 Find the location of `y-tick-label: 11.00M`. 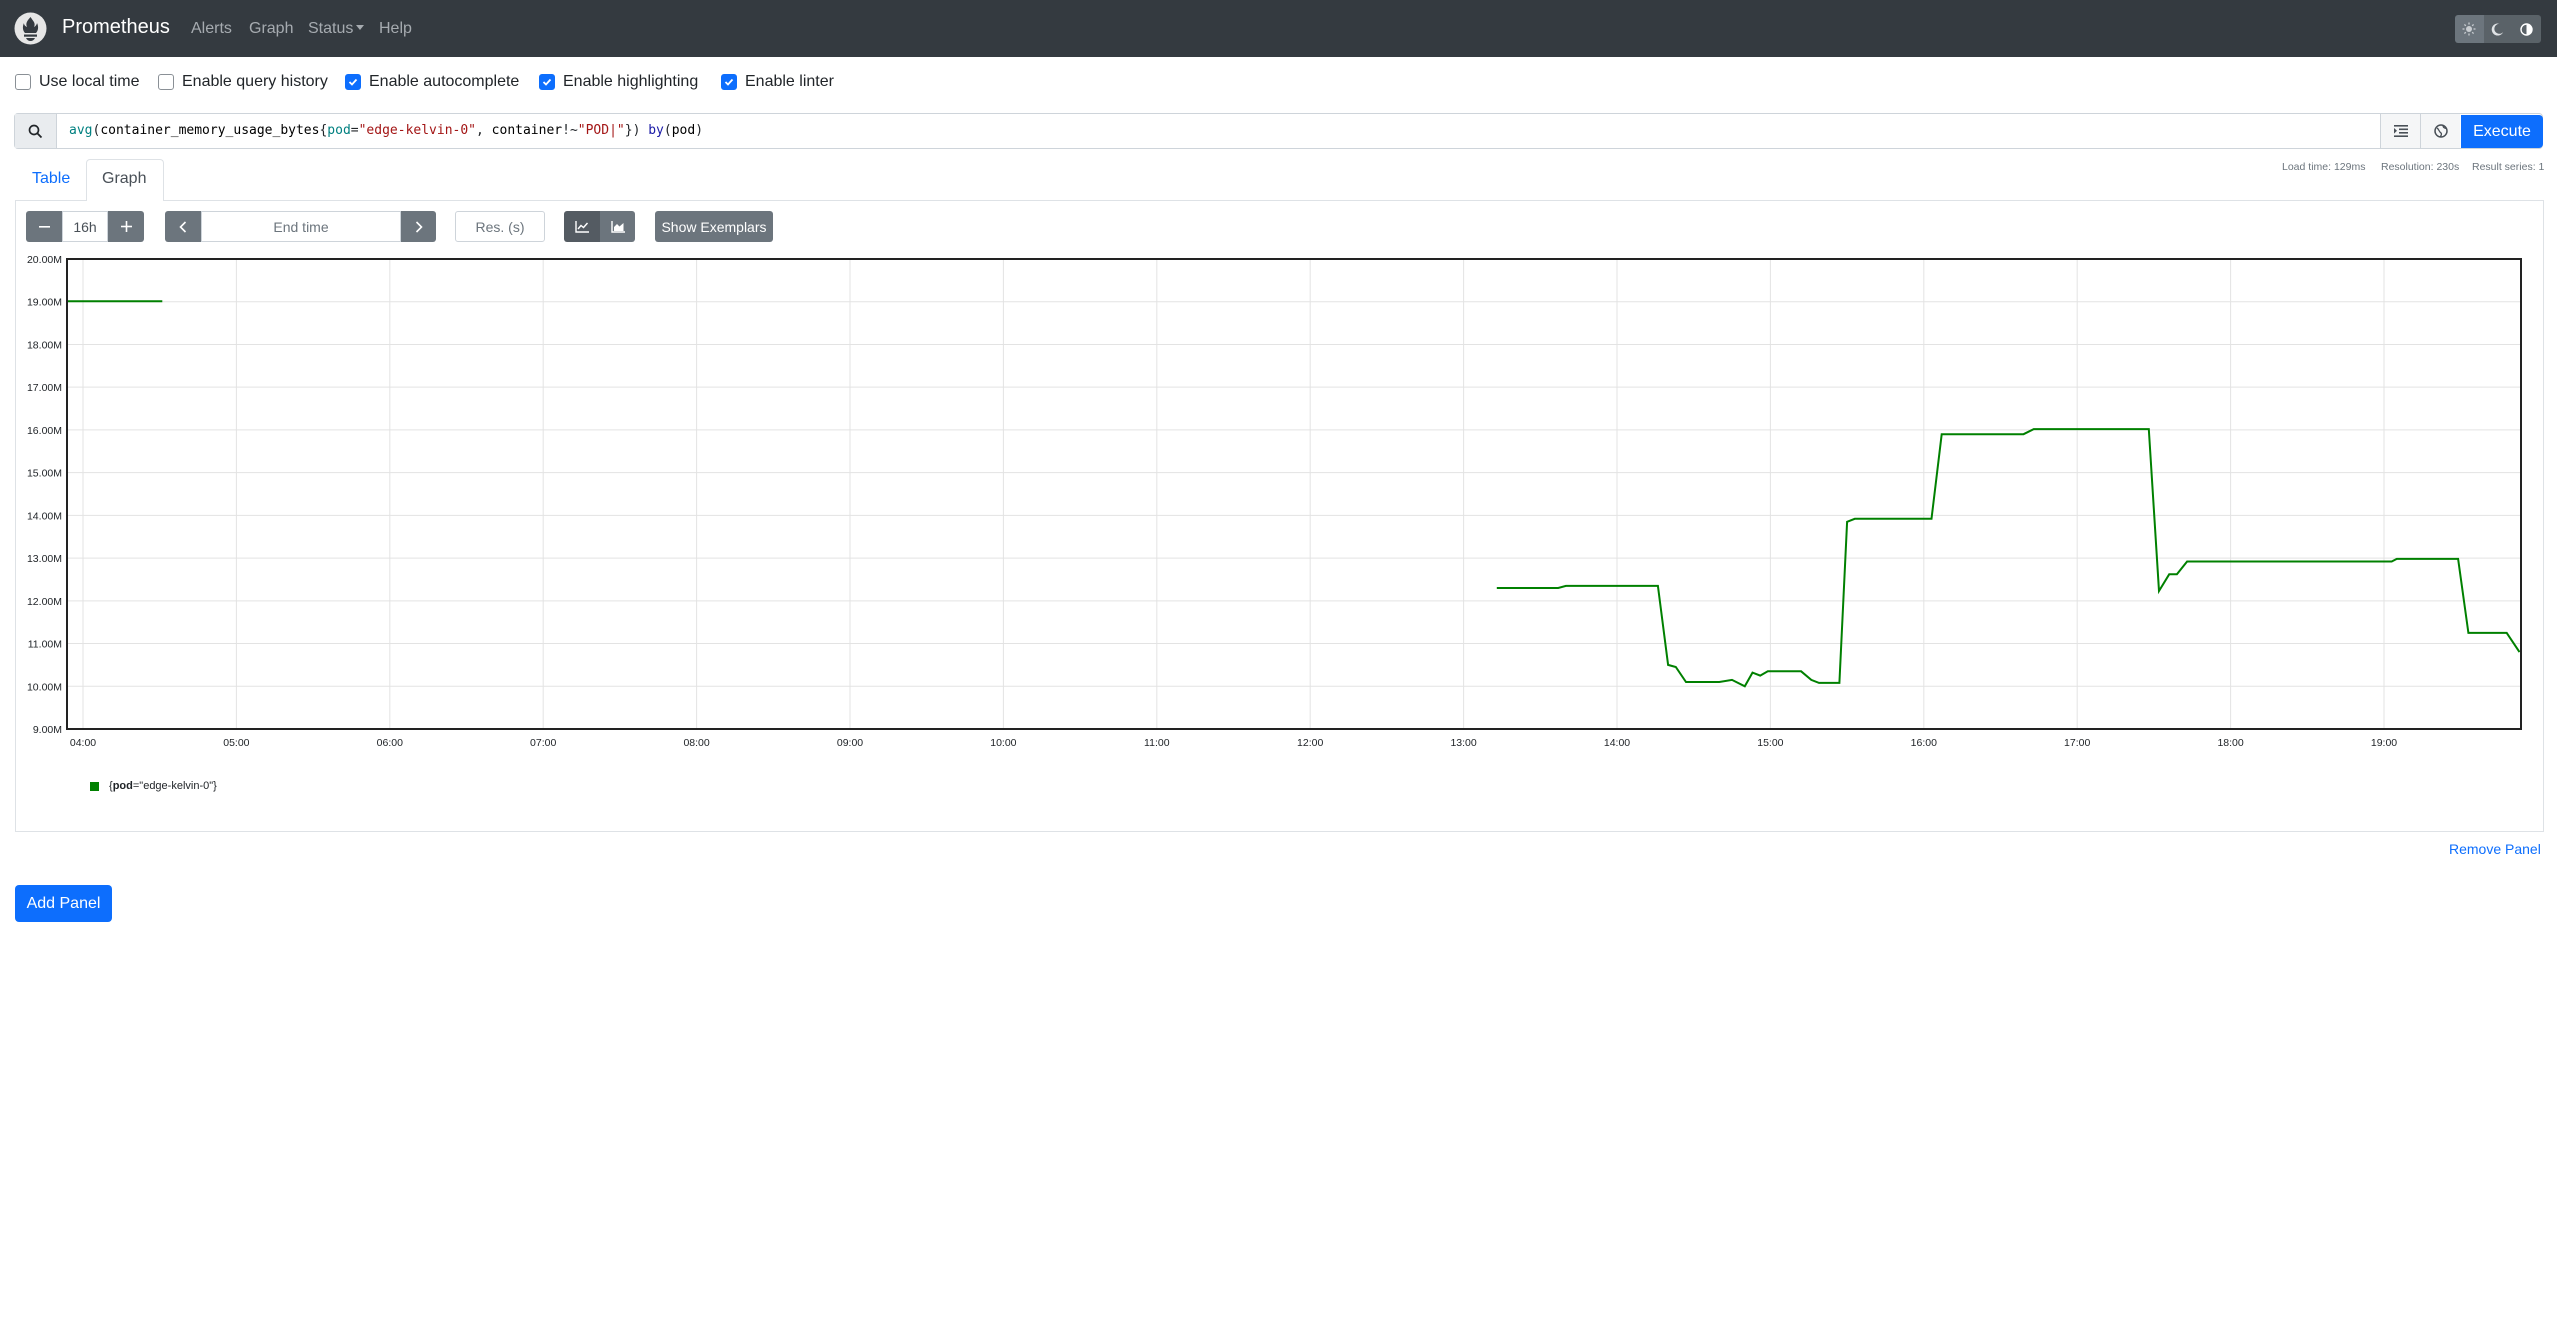

y-tick-label: 11.00M is located at coordinates (45, 645).